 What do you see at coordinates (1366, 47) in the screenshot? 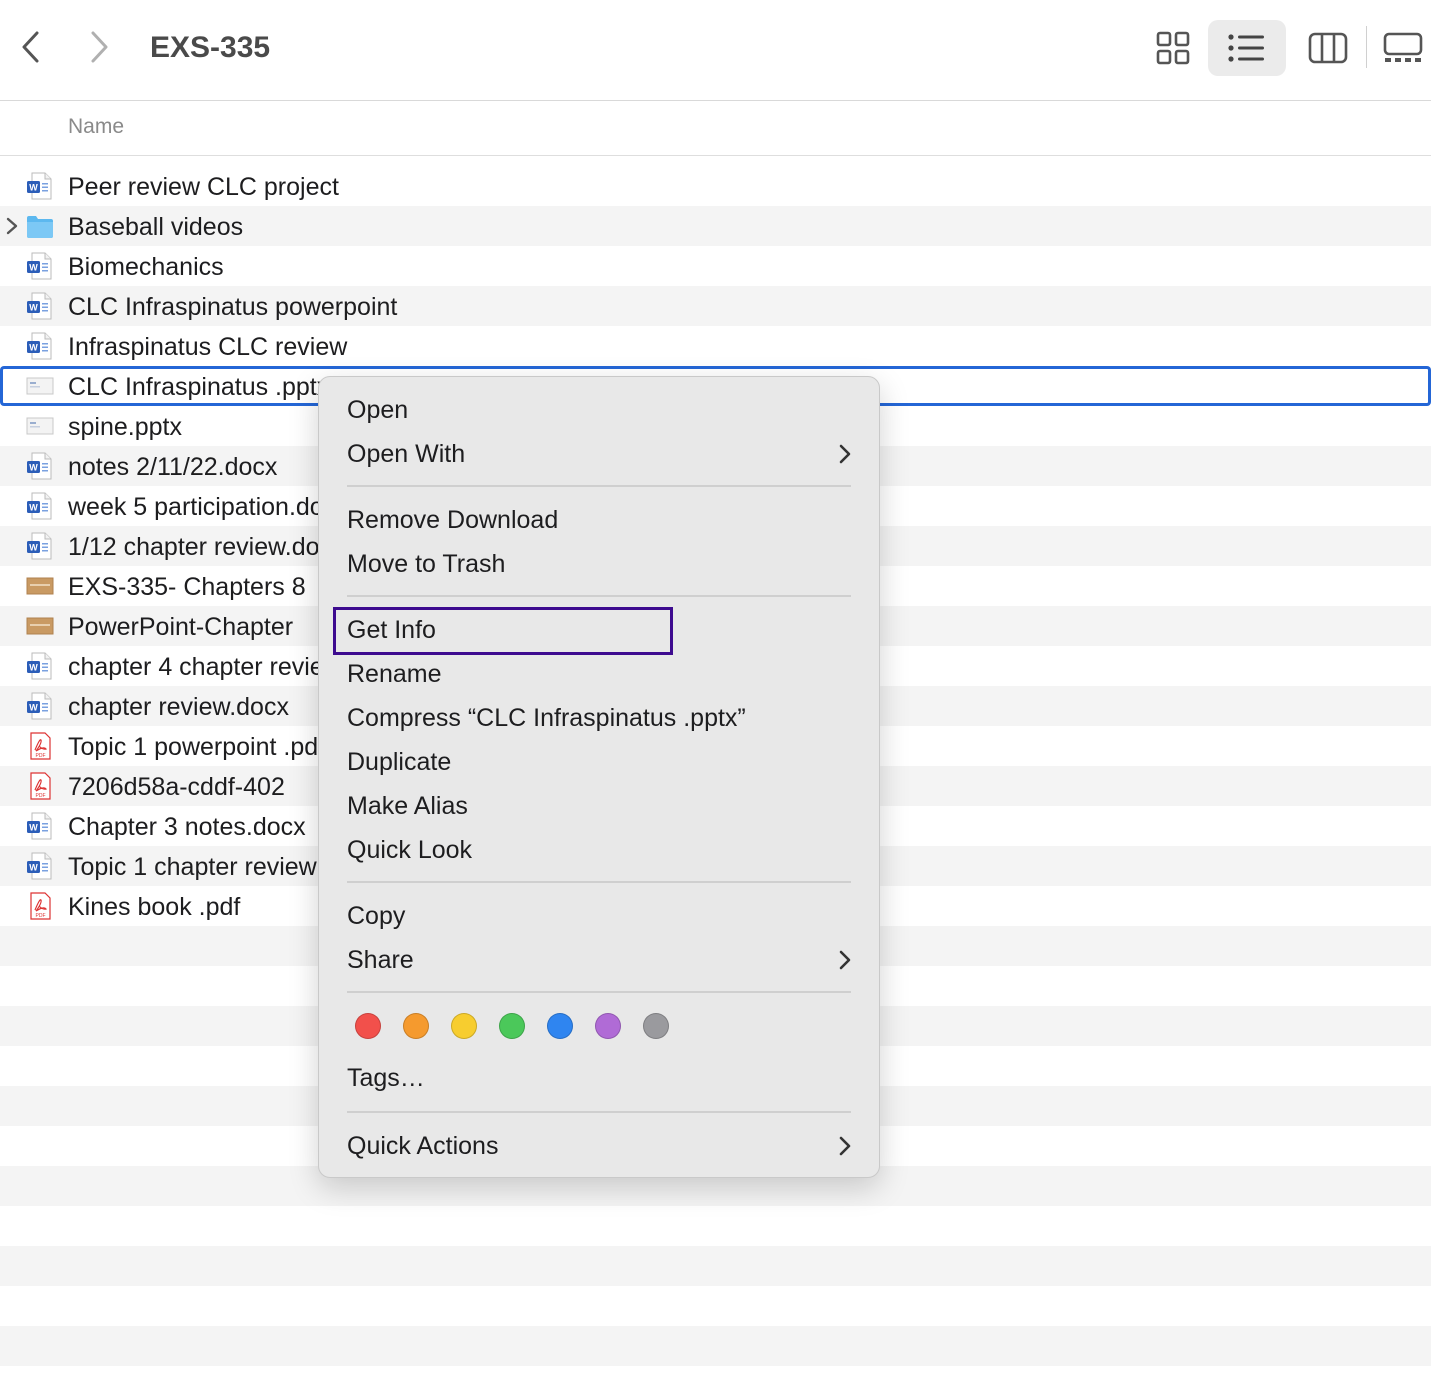
I see `toolbar-divider` at bounding box center [1366, 47].